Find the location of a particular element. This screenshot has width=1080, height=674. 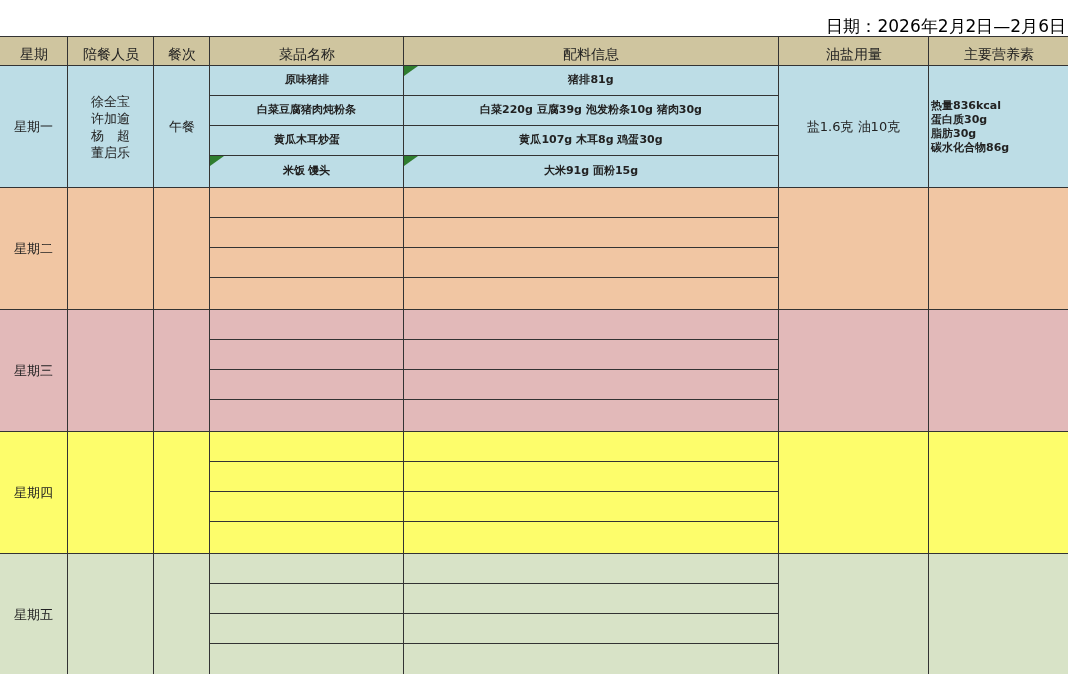

column-header: 油盐用量 is located at coordinates (854, 51).